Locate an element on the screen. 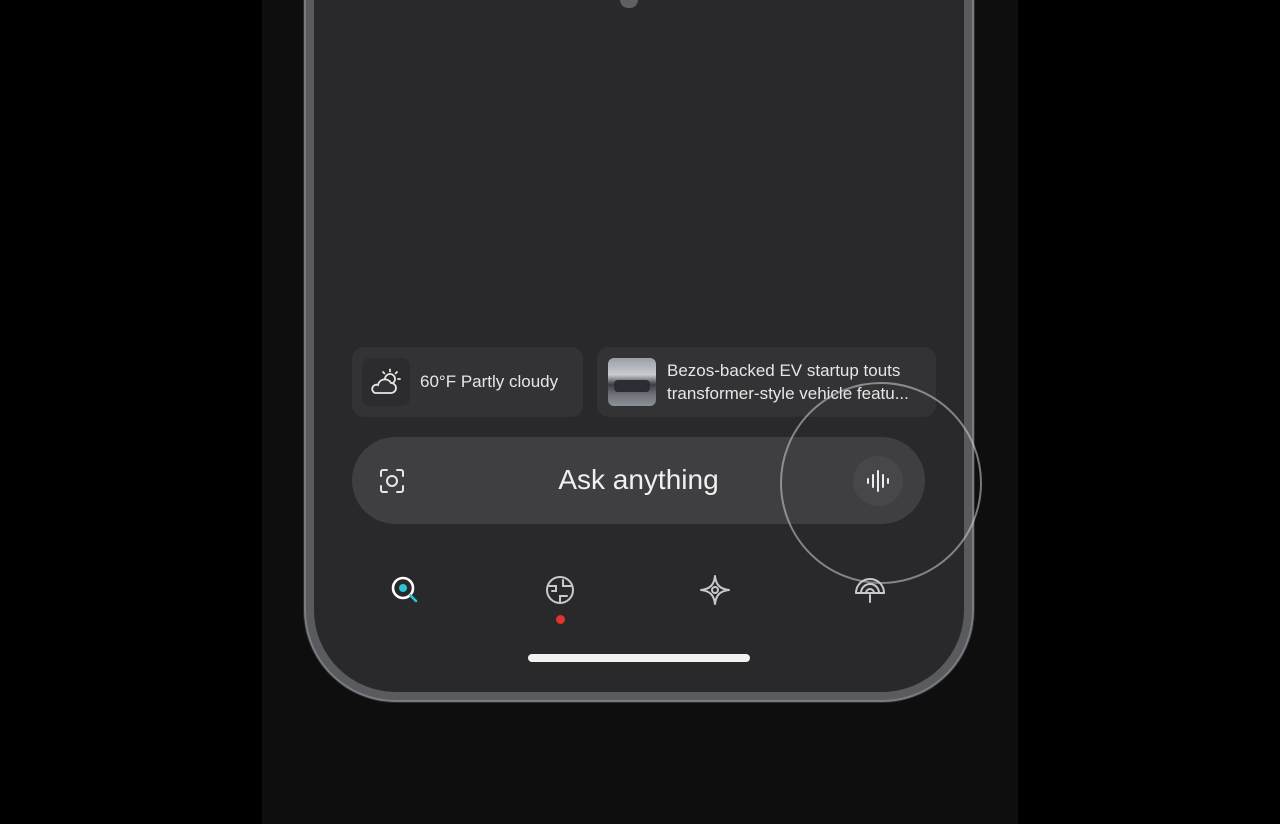  weather-icon-box is located at coordinates (386, 382).